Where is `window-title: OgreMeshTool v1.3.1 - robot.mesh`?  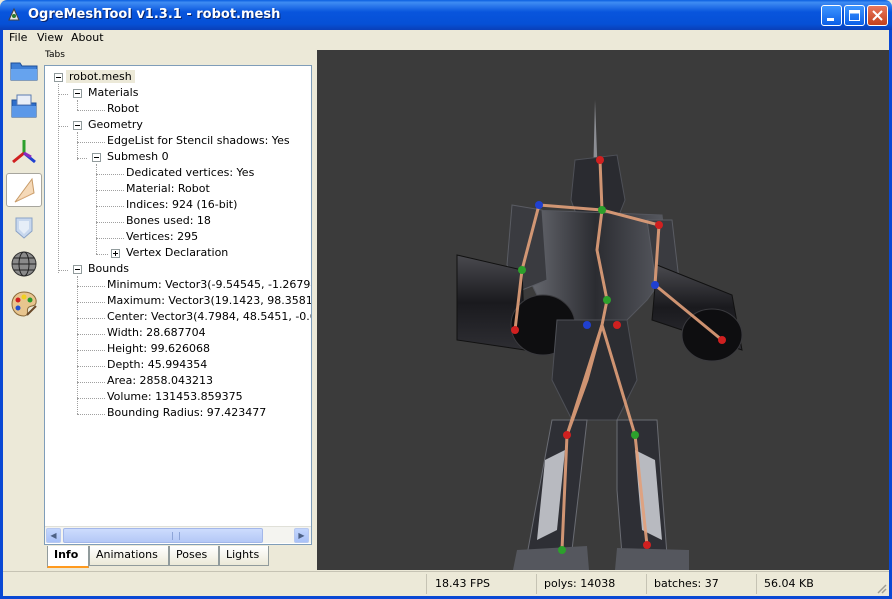 window-title: OgreMeshTool v1.3.1 - robot.mesh is located at coordinates (154, 14).